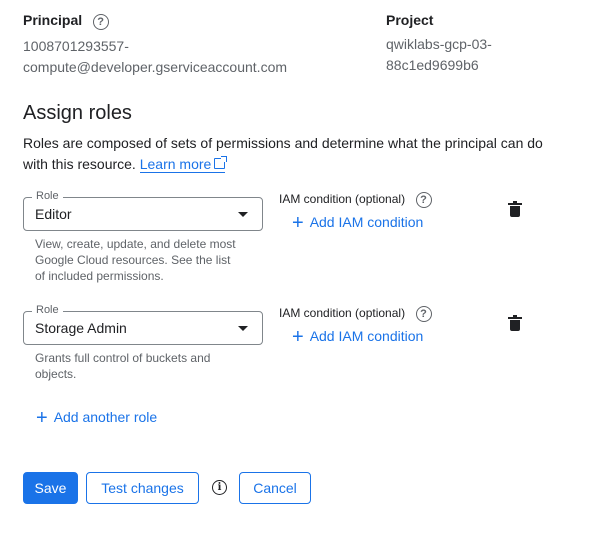  I want to click on add-iam-condition-2-button: + Add IAM condition, so click(357, 337).